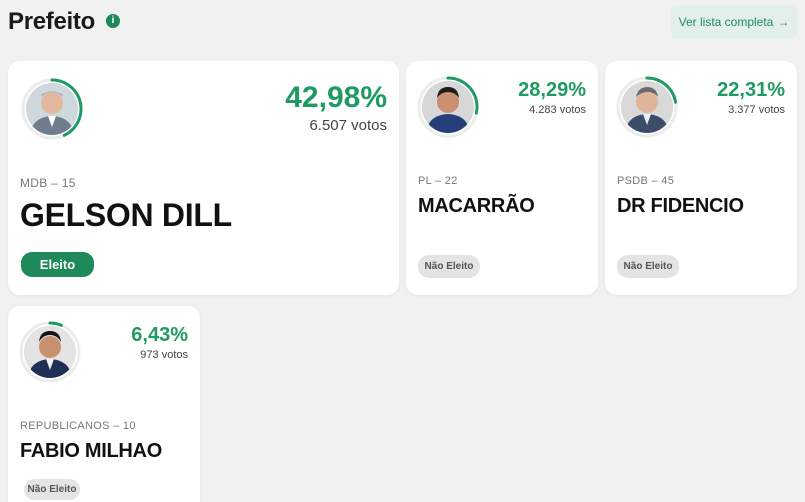 This screenshot has height=502, width=805. What do you see at coordinates (51, 21) in the screenshot?
I see `section-title: Prefeito` at bounding box center [51, 21].